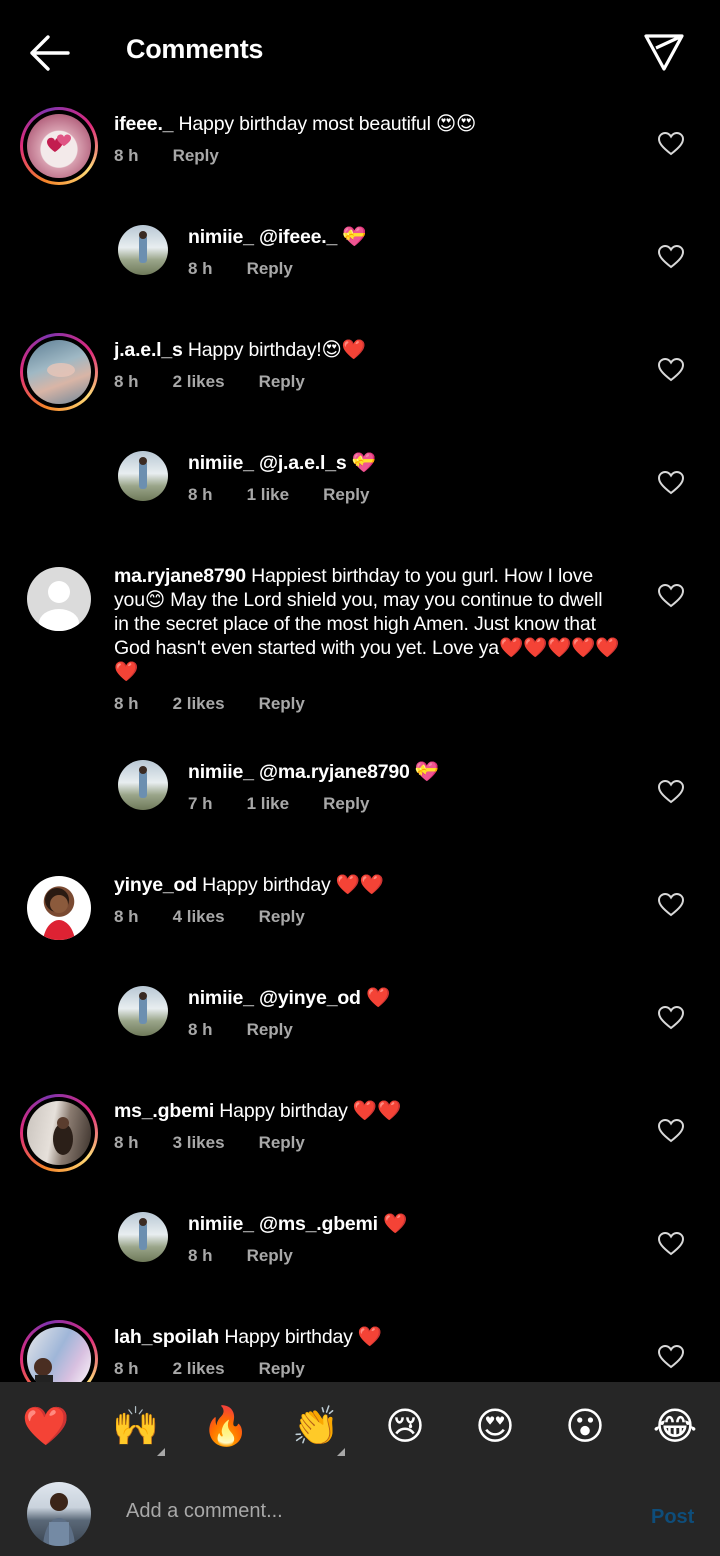 This screenshot has width=720, height=1556. What do you see at coordinates (360, 1255) in the screenshot?
I see `reply-item: nimiie_ @ms_.gbemi ❤️ 8 h Reply` at bounding box center [360, 1255].